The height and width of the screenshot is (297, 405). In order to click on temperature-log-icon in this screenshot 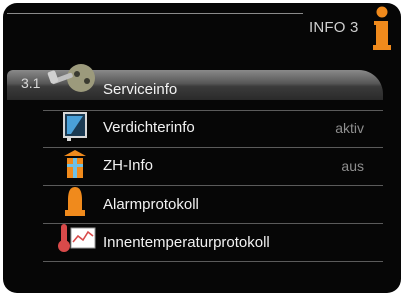, I will do `click(77, 238)`.